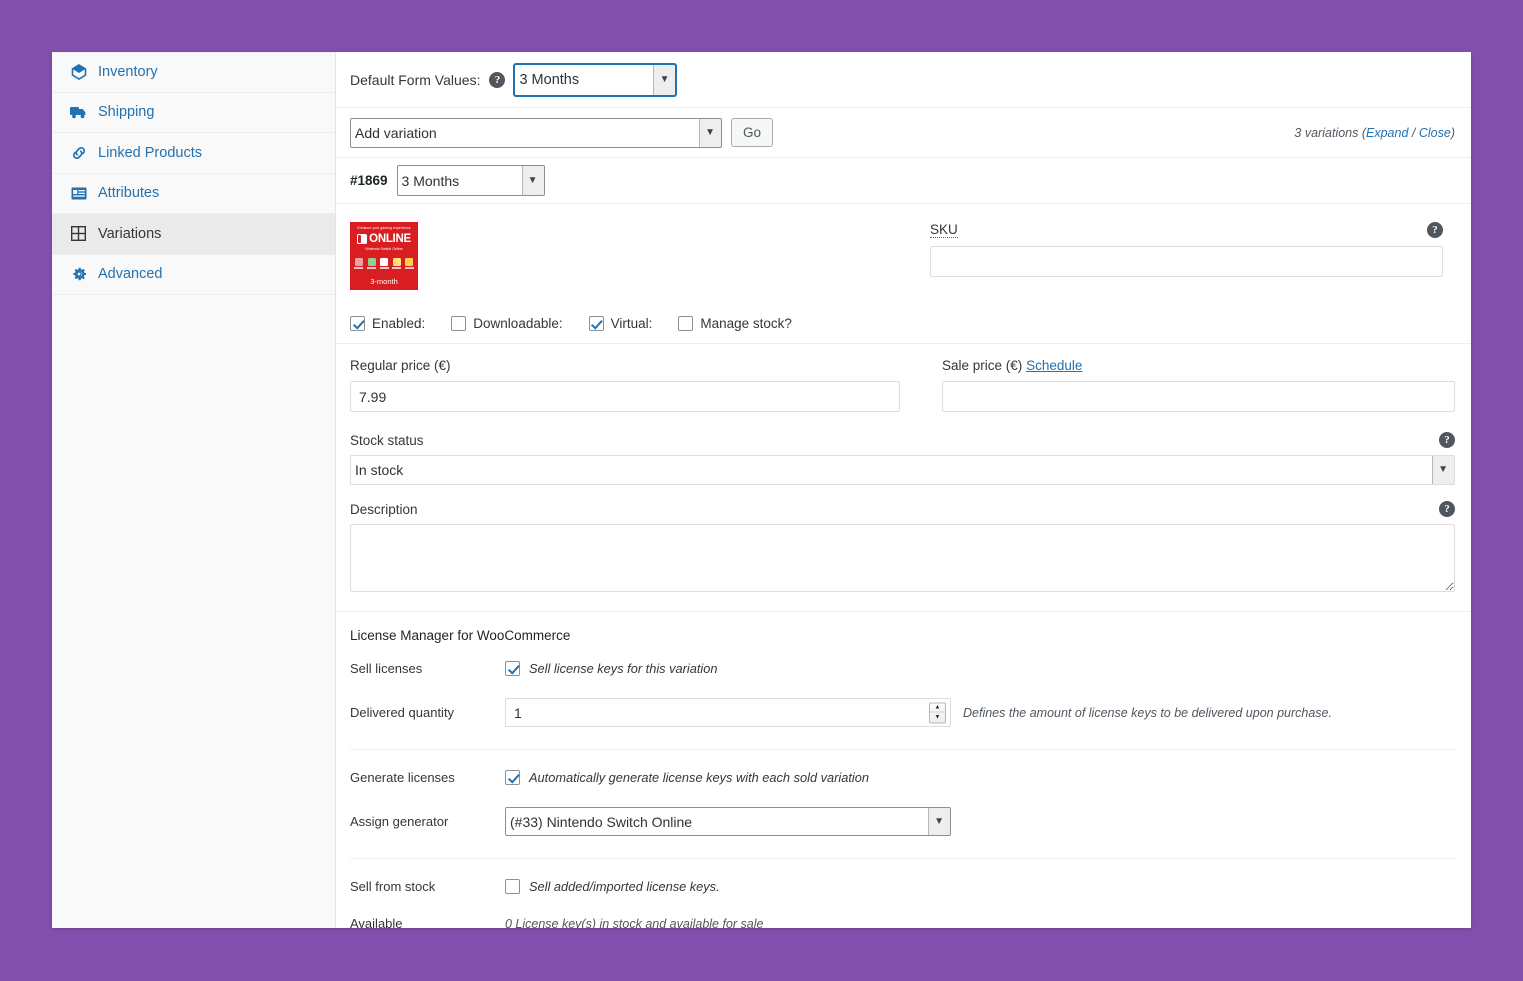 The height and width of the screenshot is (981, 1523). Describe the element at coordinates (1435, 133) in the screenshot. I see `close-link: Close` at that location.